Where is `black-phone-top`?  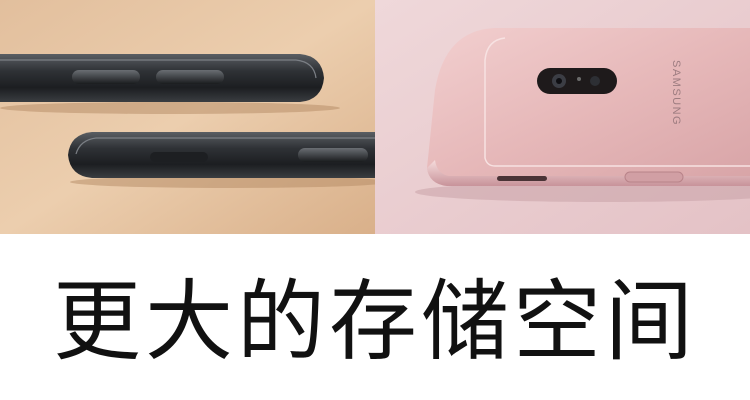 black-phone-top is located at coordinates (170, 84).